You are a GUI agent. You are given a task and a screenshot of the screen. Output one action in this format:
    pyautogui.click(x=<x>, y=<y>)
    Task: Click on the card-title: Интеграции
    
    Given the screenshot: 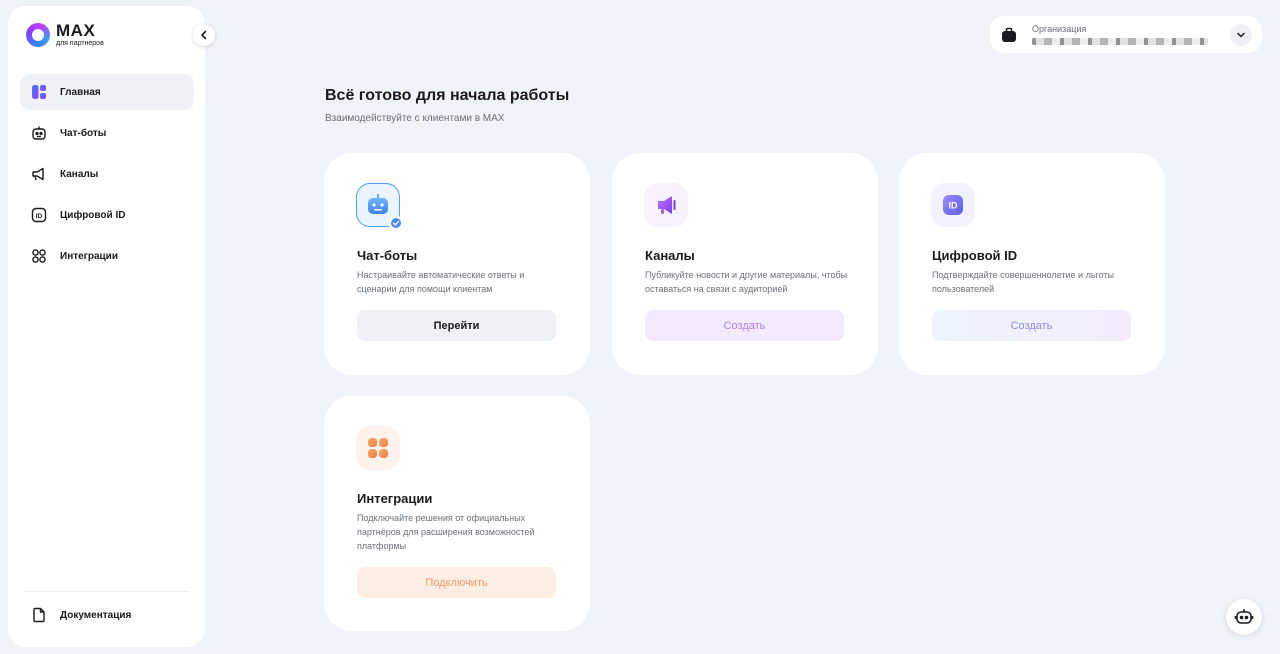 What is the action you would take?
    pyautogui.click(x=395, y=498)
    